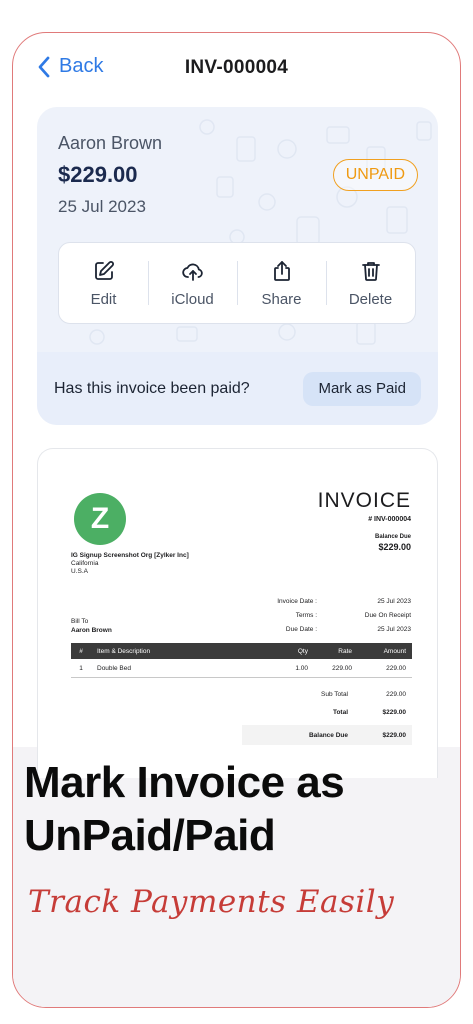  Describe the element at coordinates (241, 651) in the screenshot. I see `table-header: # Item & Description Qty Rate Amount` at that location.